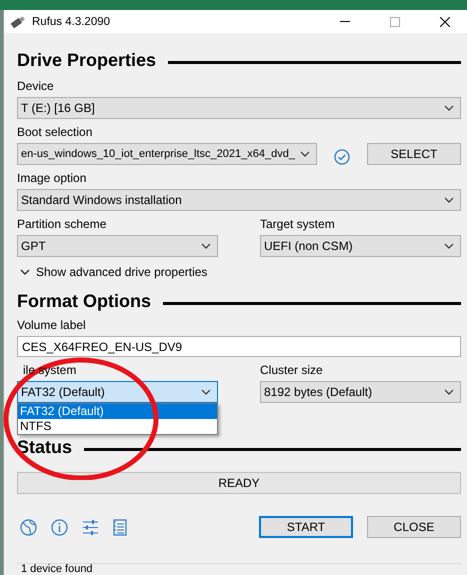  Describe the element at coordinates (395, 21) in the screenshot. I see `maximize-icon` at that location.